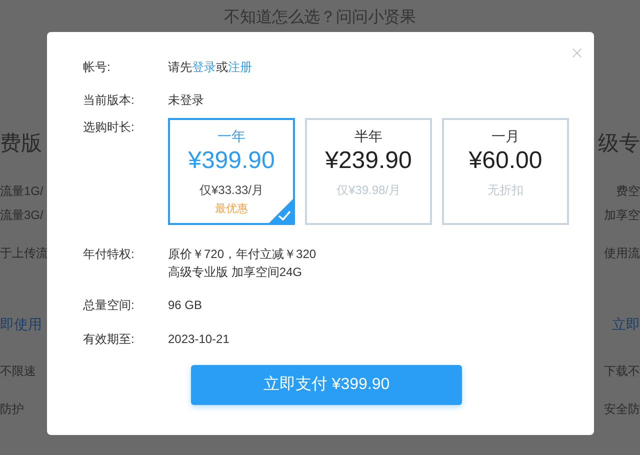 This screenshot has width=640, height=455. I want to click on field-label: 当前版本:, so click(109, 100).